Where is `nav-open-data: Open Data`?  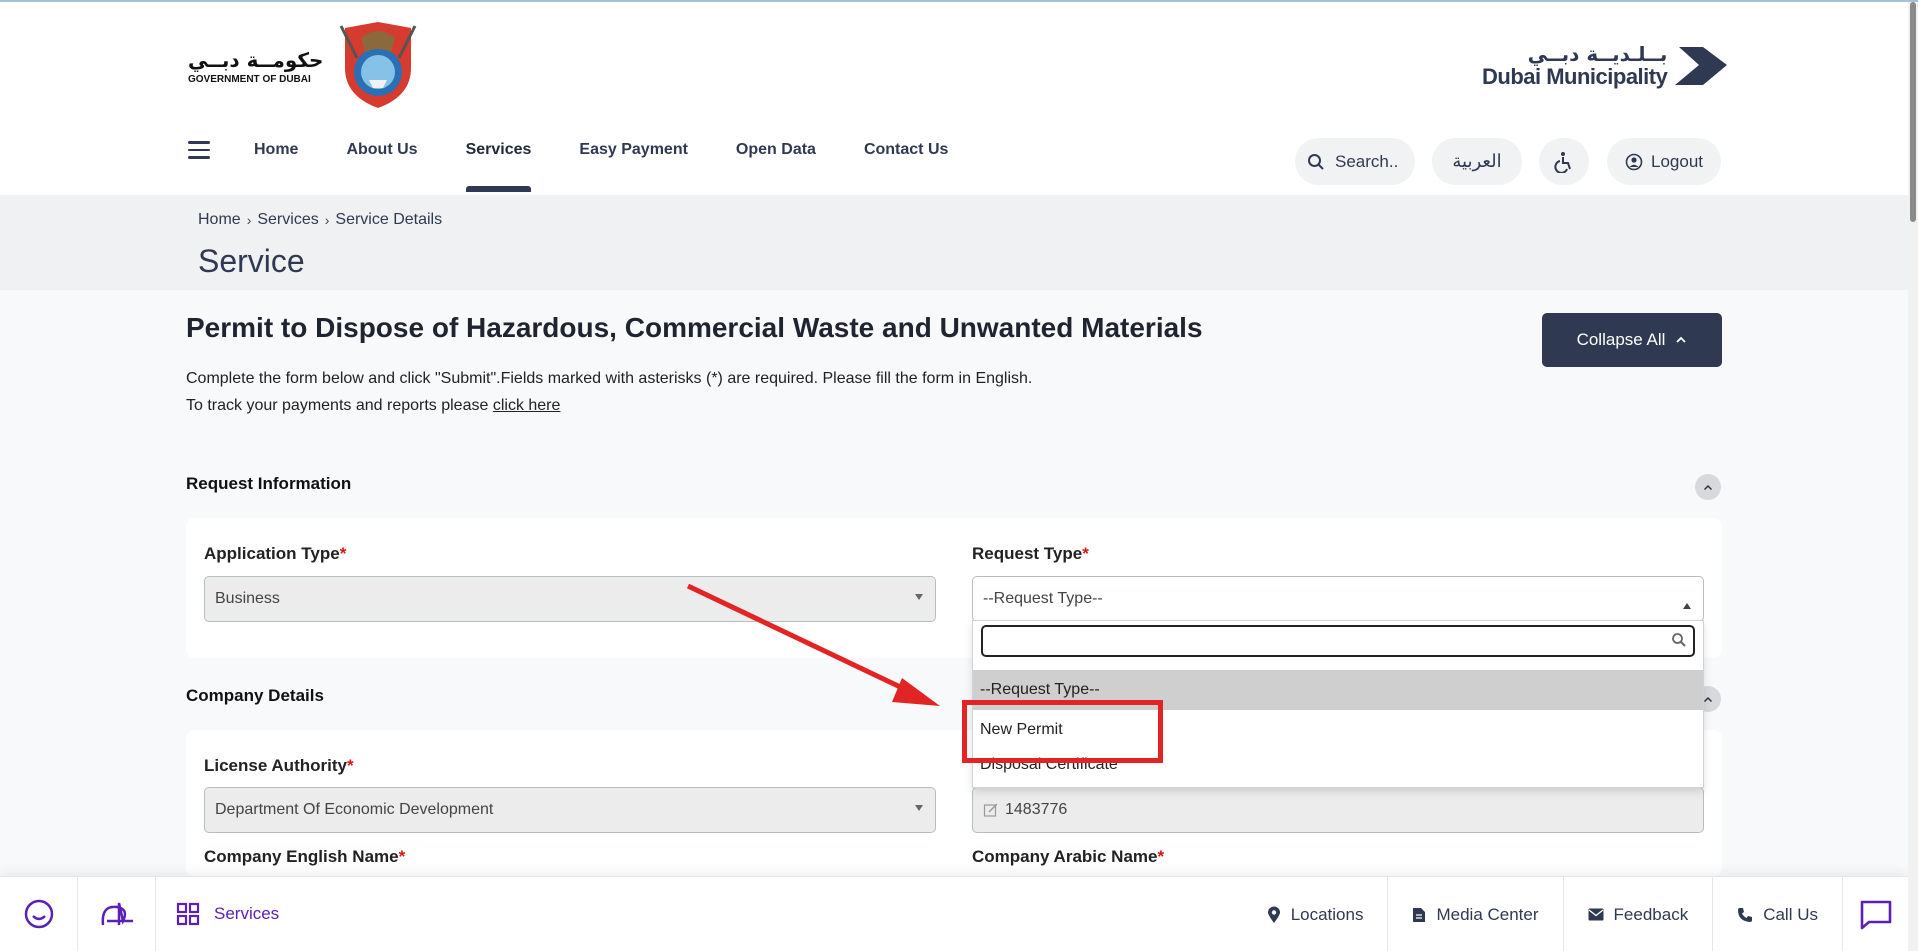
nav-open-data: Open Data is located at coordinates (776, 150).